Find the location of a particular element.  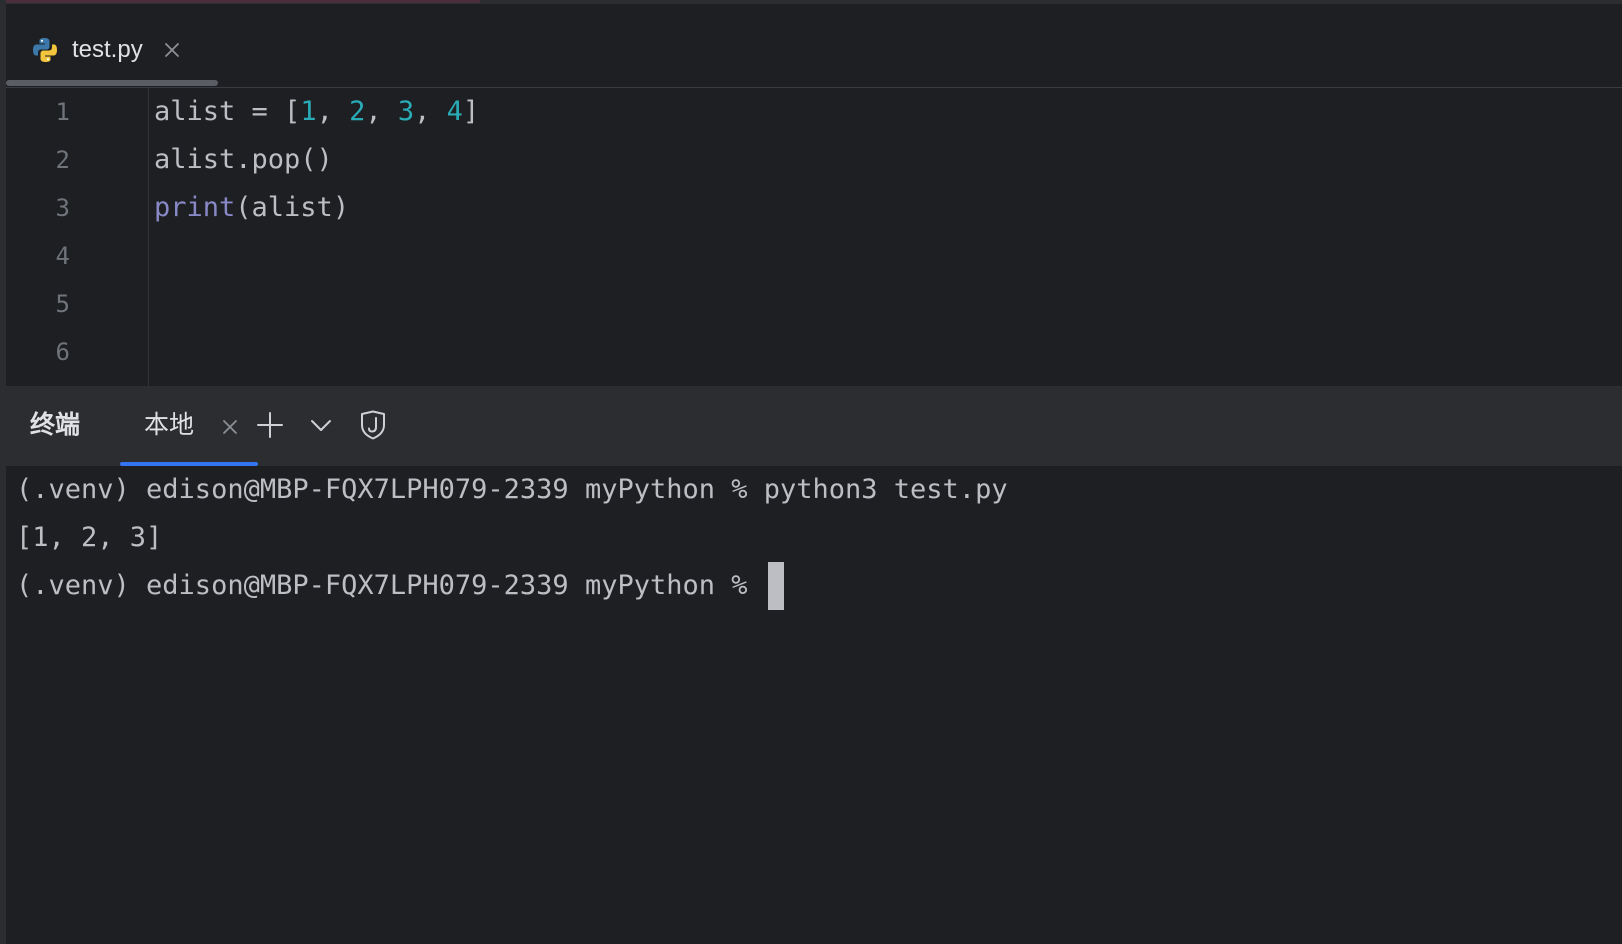

code-builtin: print is located at coordinates (195, 207).